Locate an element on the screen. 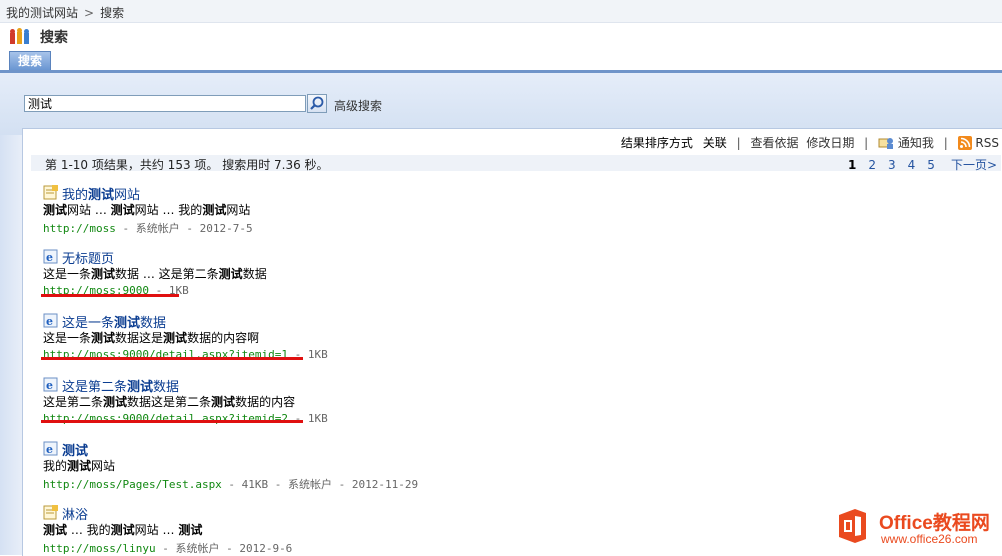 The width and height of the screenshot is (1002, 556). rss-icon is located at coordinates (964, 143).